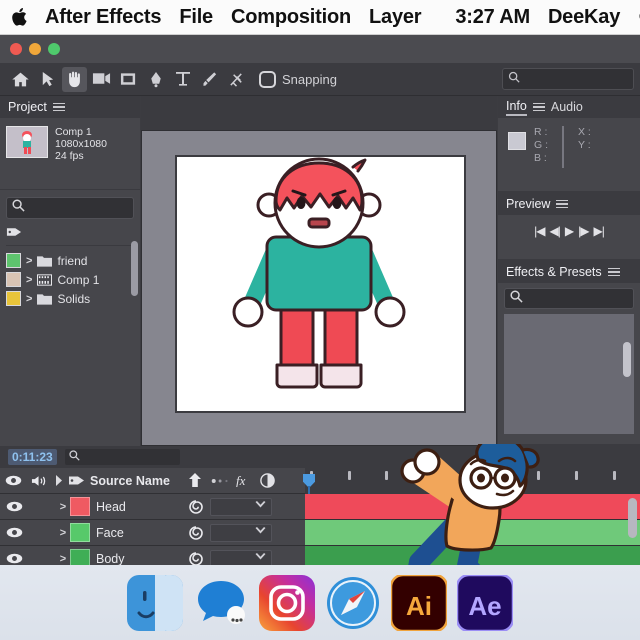 The height and width of the screenshot is (640, 640). What do you see at coordinates (583, 231) in the screenshot?
I see `next-frame-button: |▶` at bounding box center [583, 231].